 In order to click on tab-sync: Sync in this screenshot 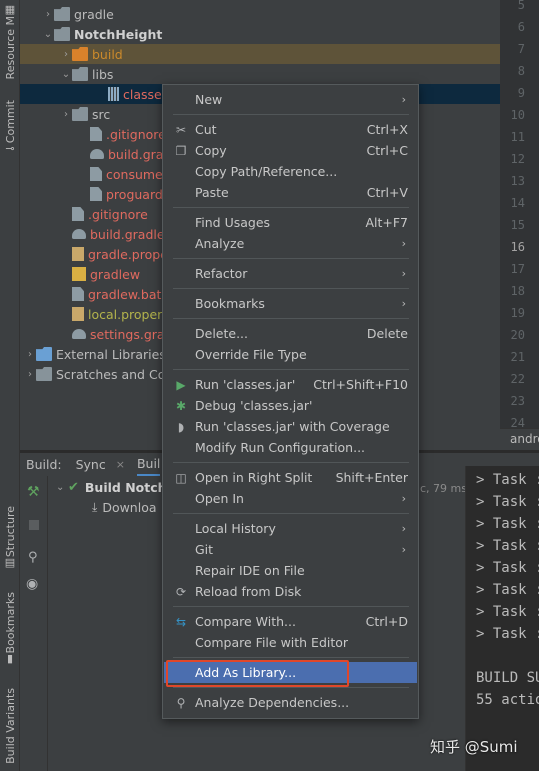, I will do `click(91, 464)`.